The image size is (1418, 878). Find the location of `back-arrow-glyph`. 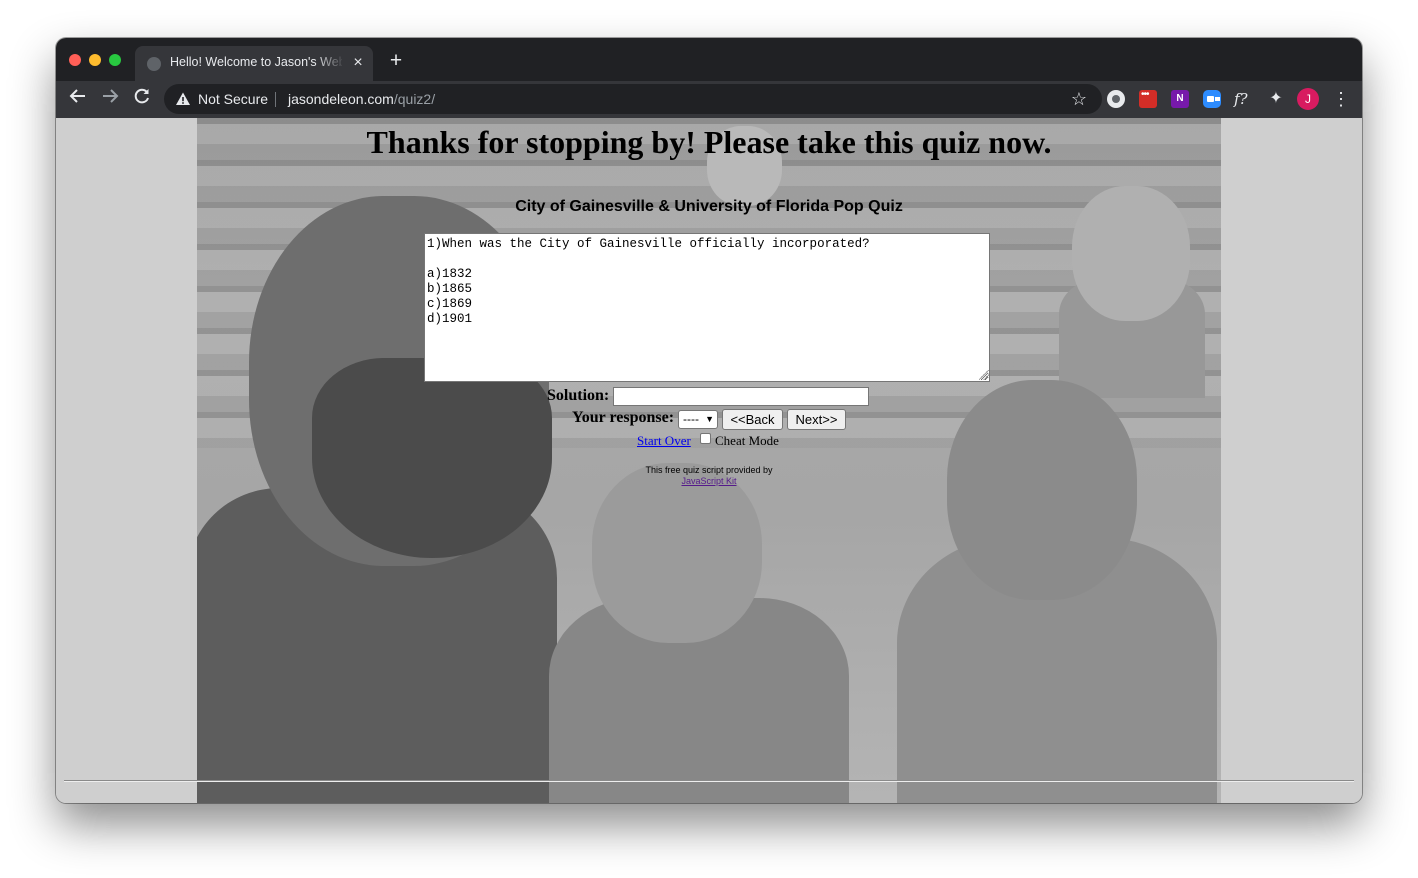

back-arrow-glyph is located at coordinates (77, 96).